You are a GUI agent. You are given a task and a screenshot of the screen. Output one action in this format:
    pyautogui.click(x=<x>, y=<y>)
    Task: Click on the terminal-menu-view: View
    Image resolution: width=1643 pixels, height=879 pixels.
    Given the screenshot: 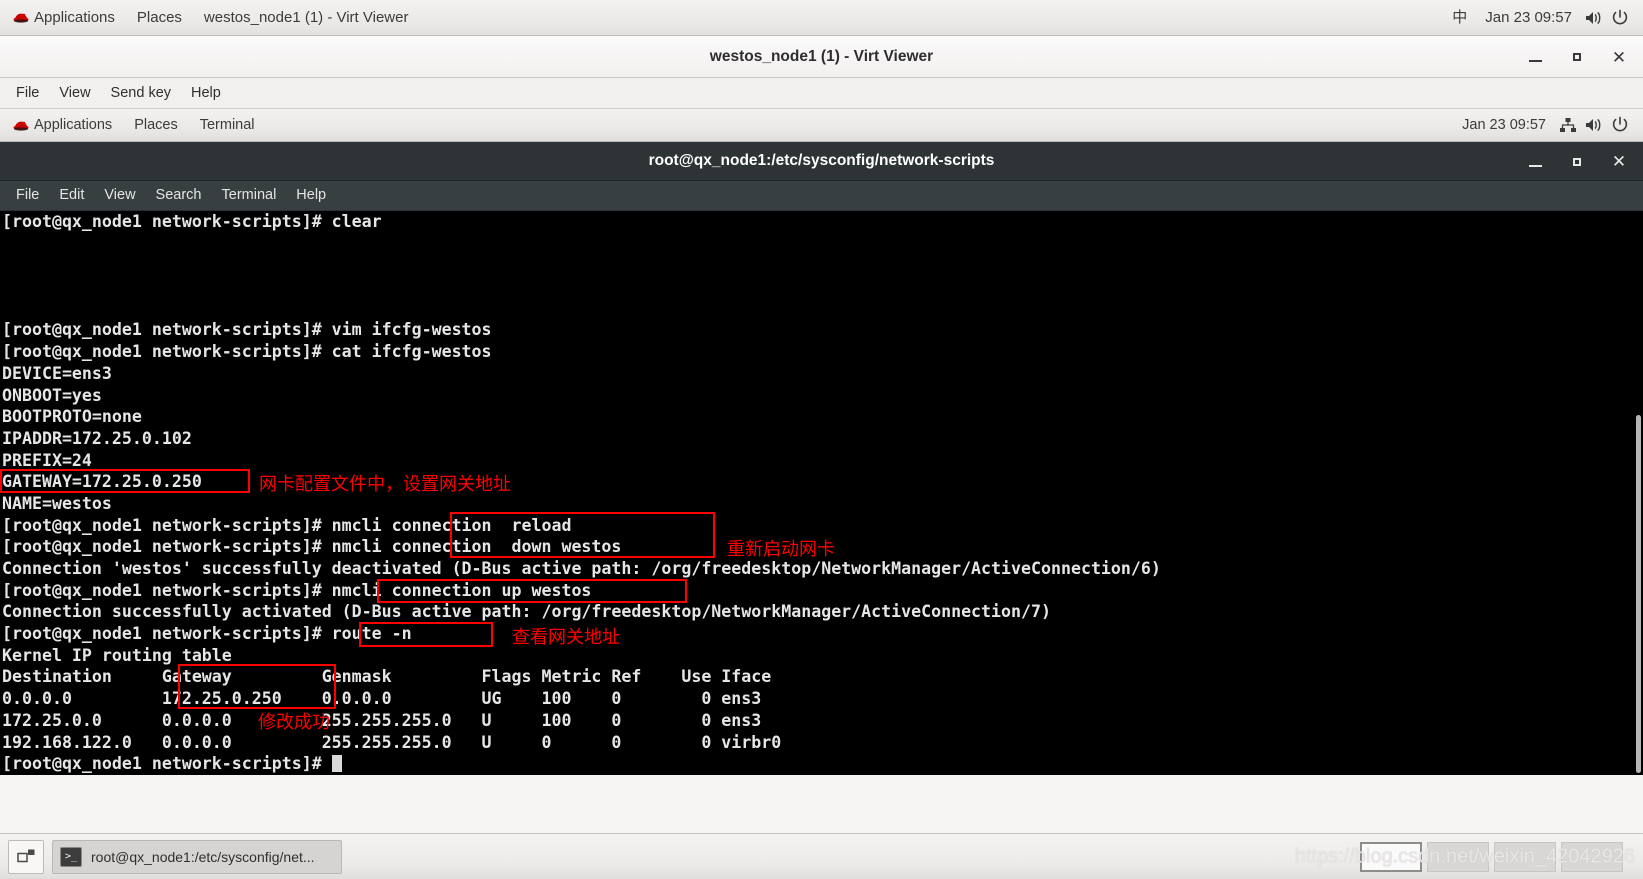 What is the action you would take?
    pyautogui.click(x=119, y=195)
    